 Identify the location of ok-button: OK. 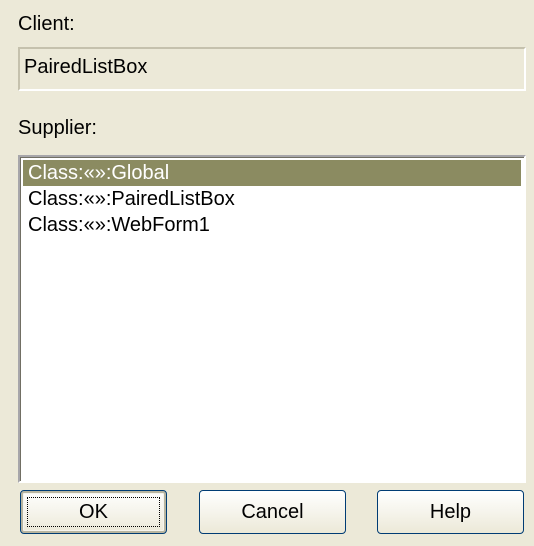
(93, 512).